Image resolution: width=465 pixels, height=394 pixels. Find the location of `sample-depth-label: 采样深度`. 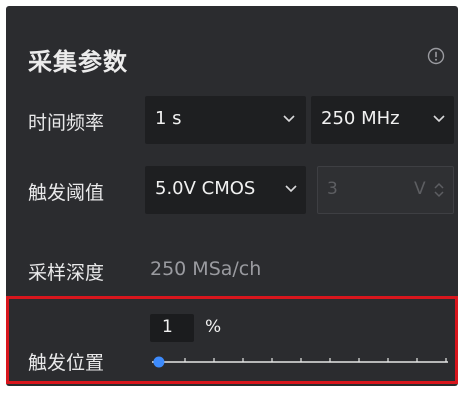

sample-depth-label: 采样深度 is located at coordinates (66, 273).